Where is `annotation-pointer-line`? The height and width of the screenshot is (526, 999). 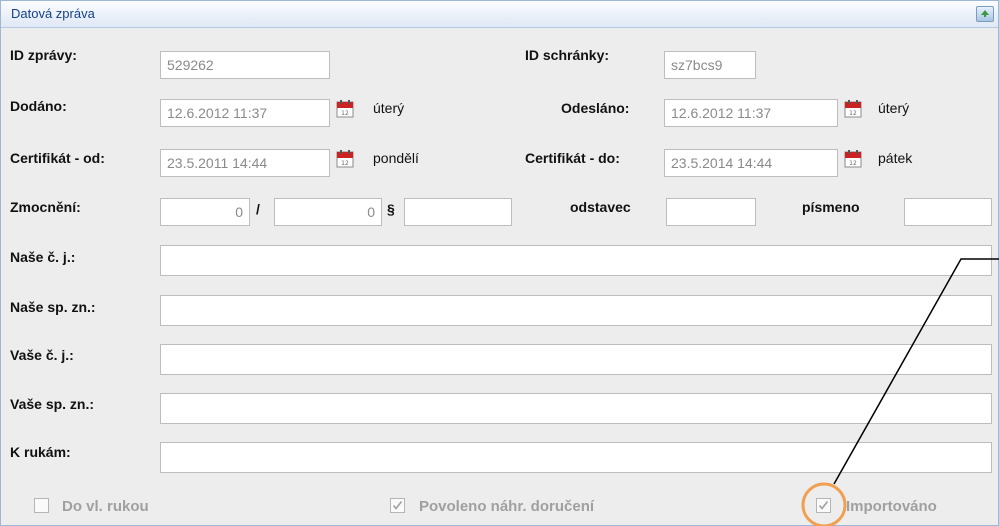 annotation-pointer-line is located at coordinates (916, 371).